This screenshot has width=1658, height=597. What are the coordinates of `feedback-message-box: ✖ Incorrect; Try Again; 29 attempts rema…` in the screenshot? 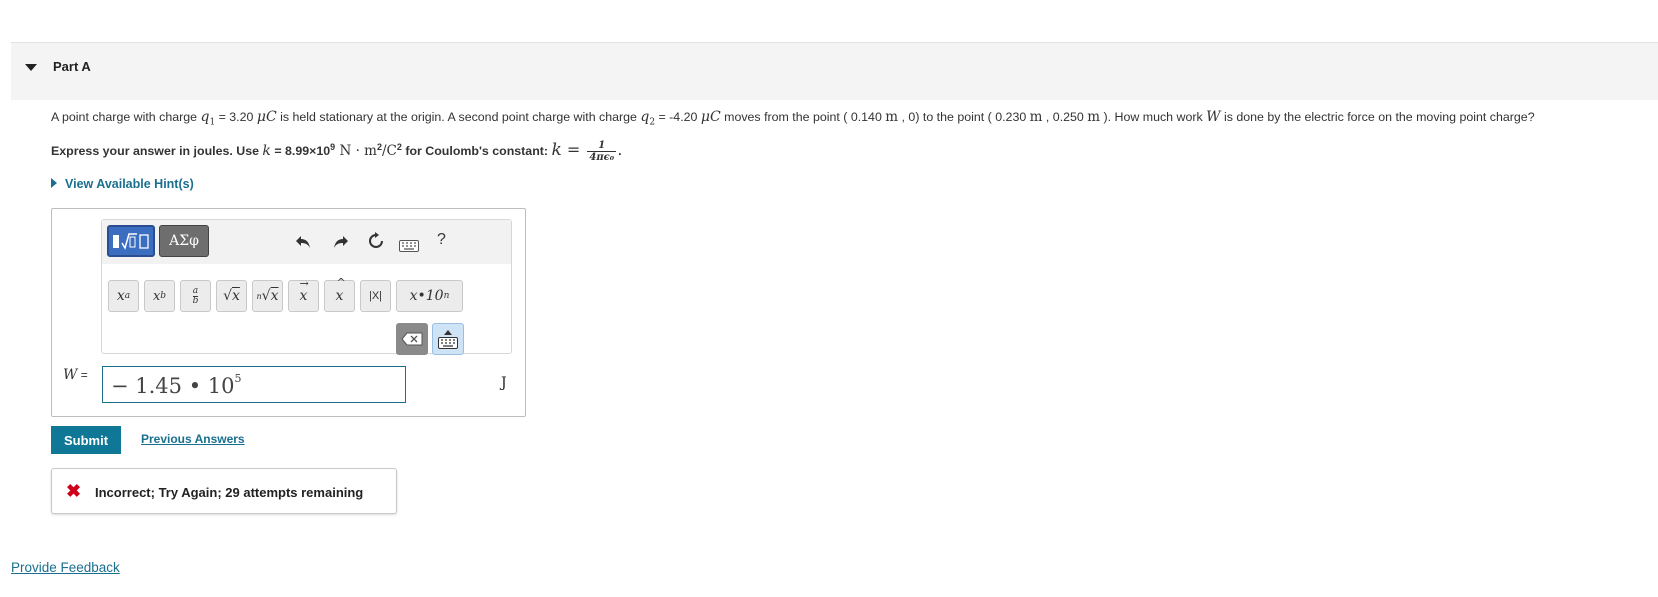 It's located at (224, 491).